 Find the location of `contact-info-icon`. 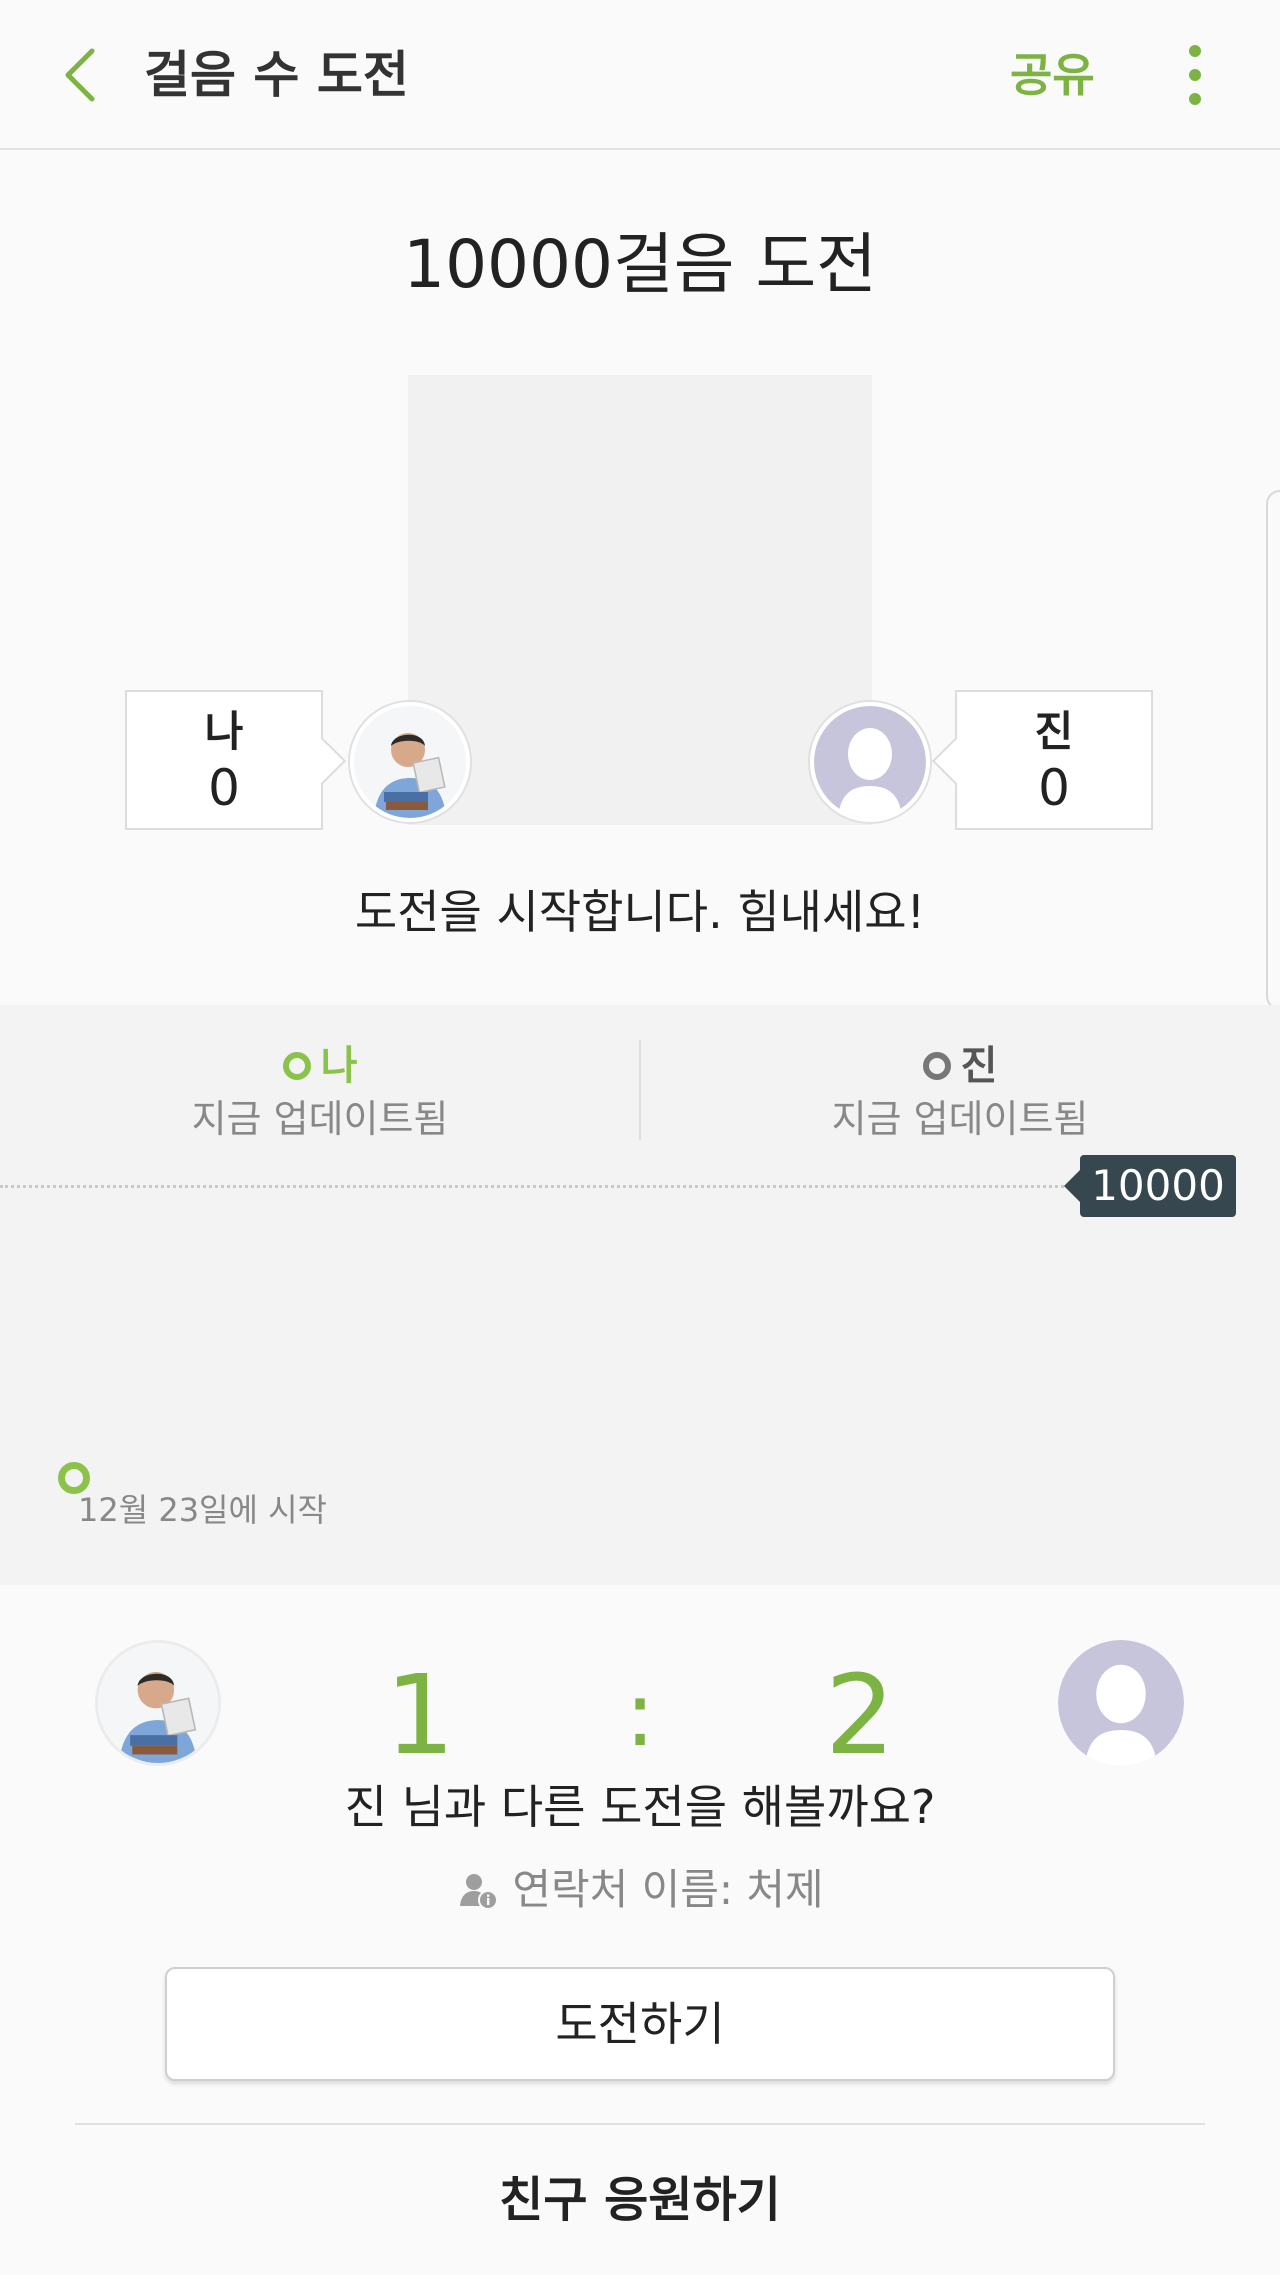

contact-info-icon is located at coordinates (479, 1892).